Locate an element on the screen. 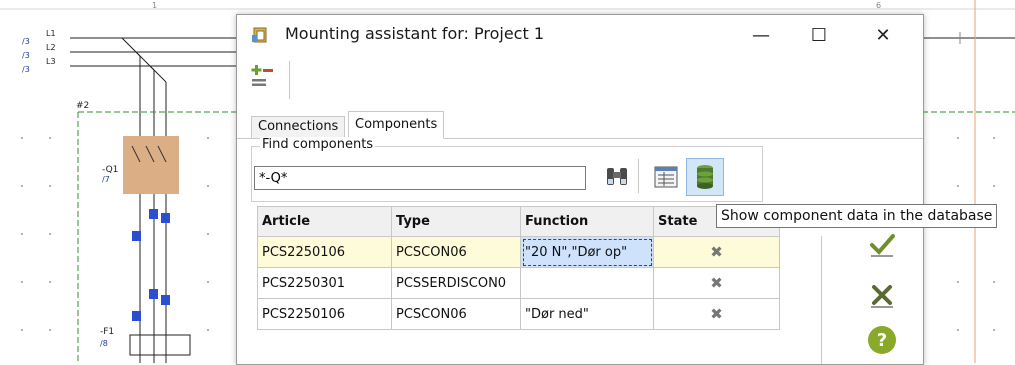 Image resolution: width=1015 pixels, height=365 pixels. device-f1-label: -F1 is located at coordinates (107, 332).